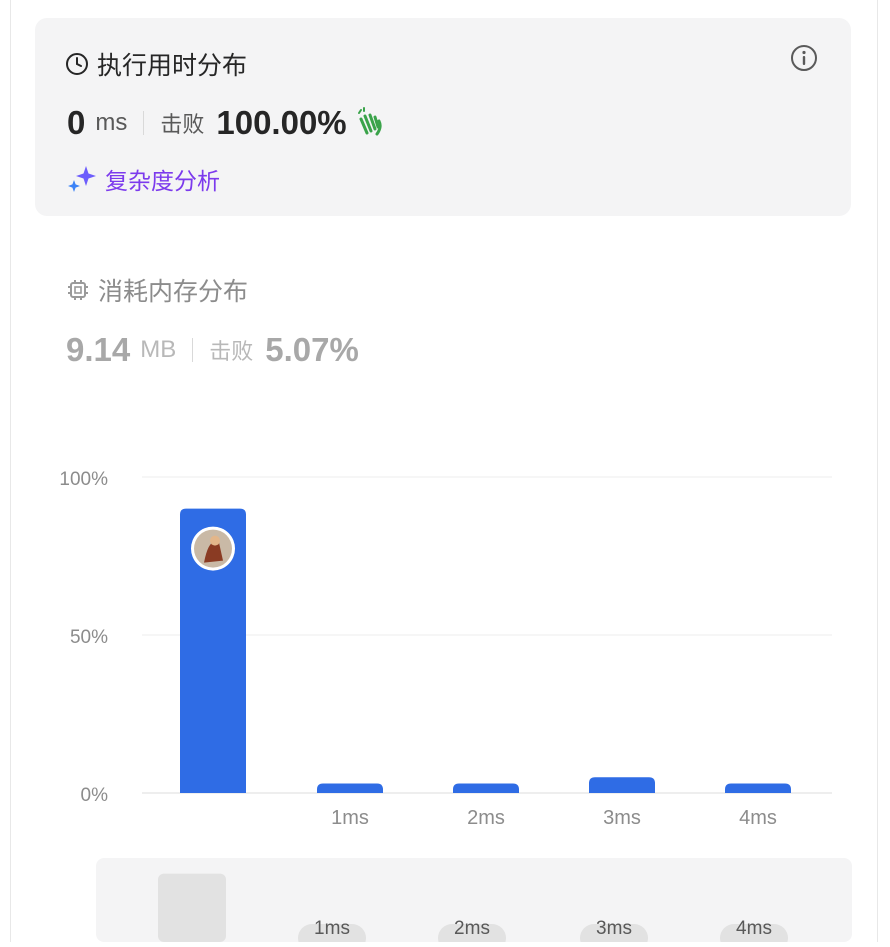 This screenshot has height=947, width=890. I want to click on memory-beat-value: 5.07%, so click(312, 349).